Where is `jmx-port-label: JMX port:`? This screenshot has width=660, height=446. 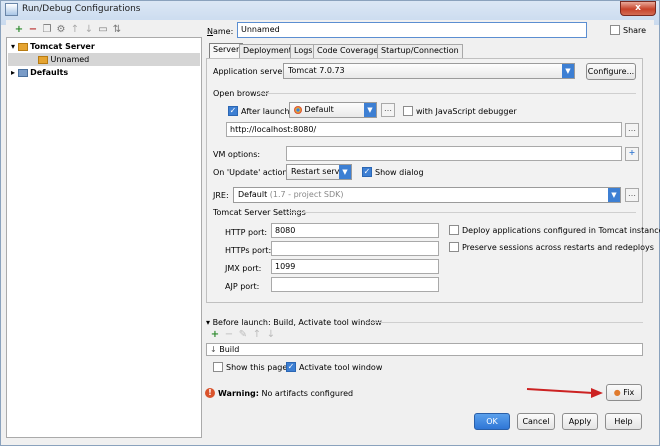 jmx-port-label: JMX port: is located at coordinates (243, 268).